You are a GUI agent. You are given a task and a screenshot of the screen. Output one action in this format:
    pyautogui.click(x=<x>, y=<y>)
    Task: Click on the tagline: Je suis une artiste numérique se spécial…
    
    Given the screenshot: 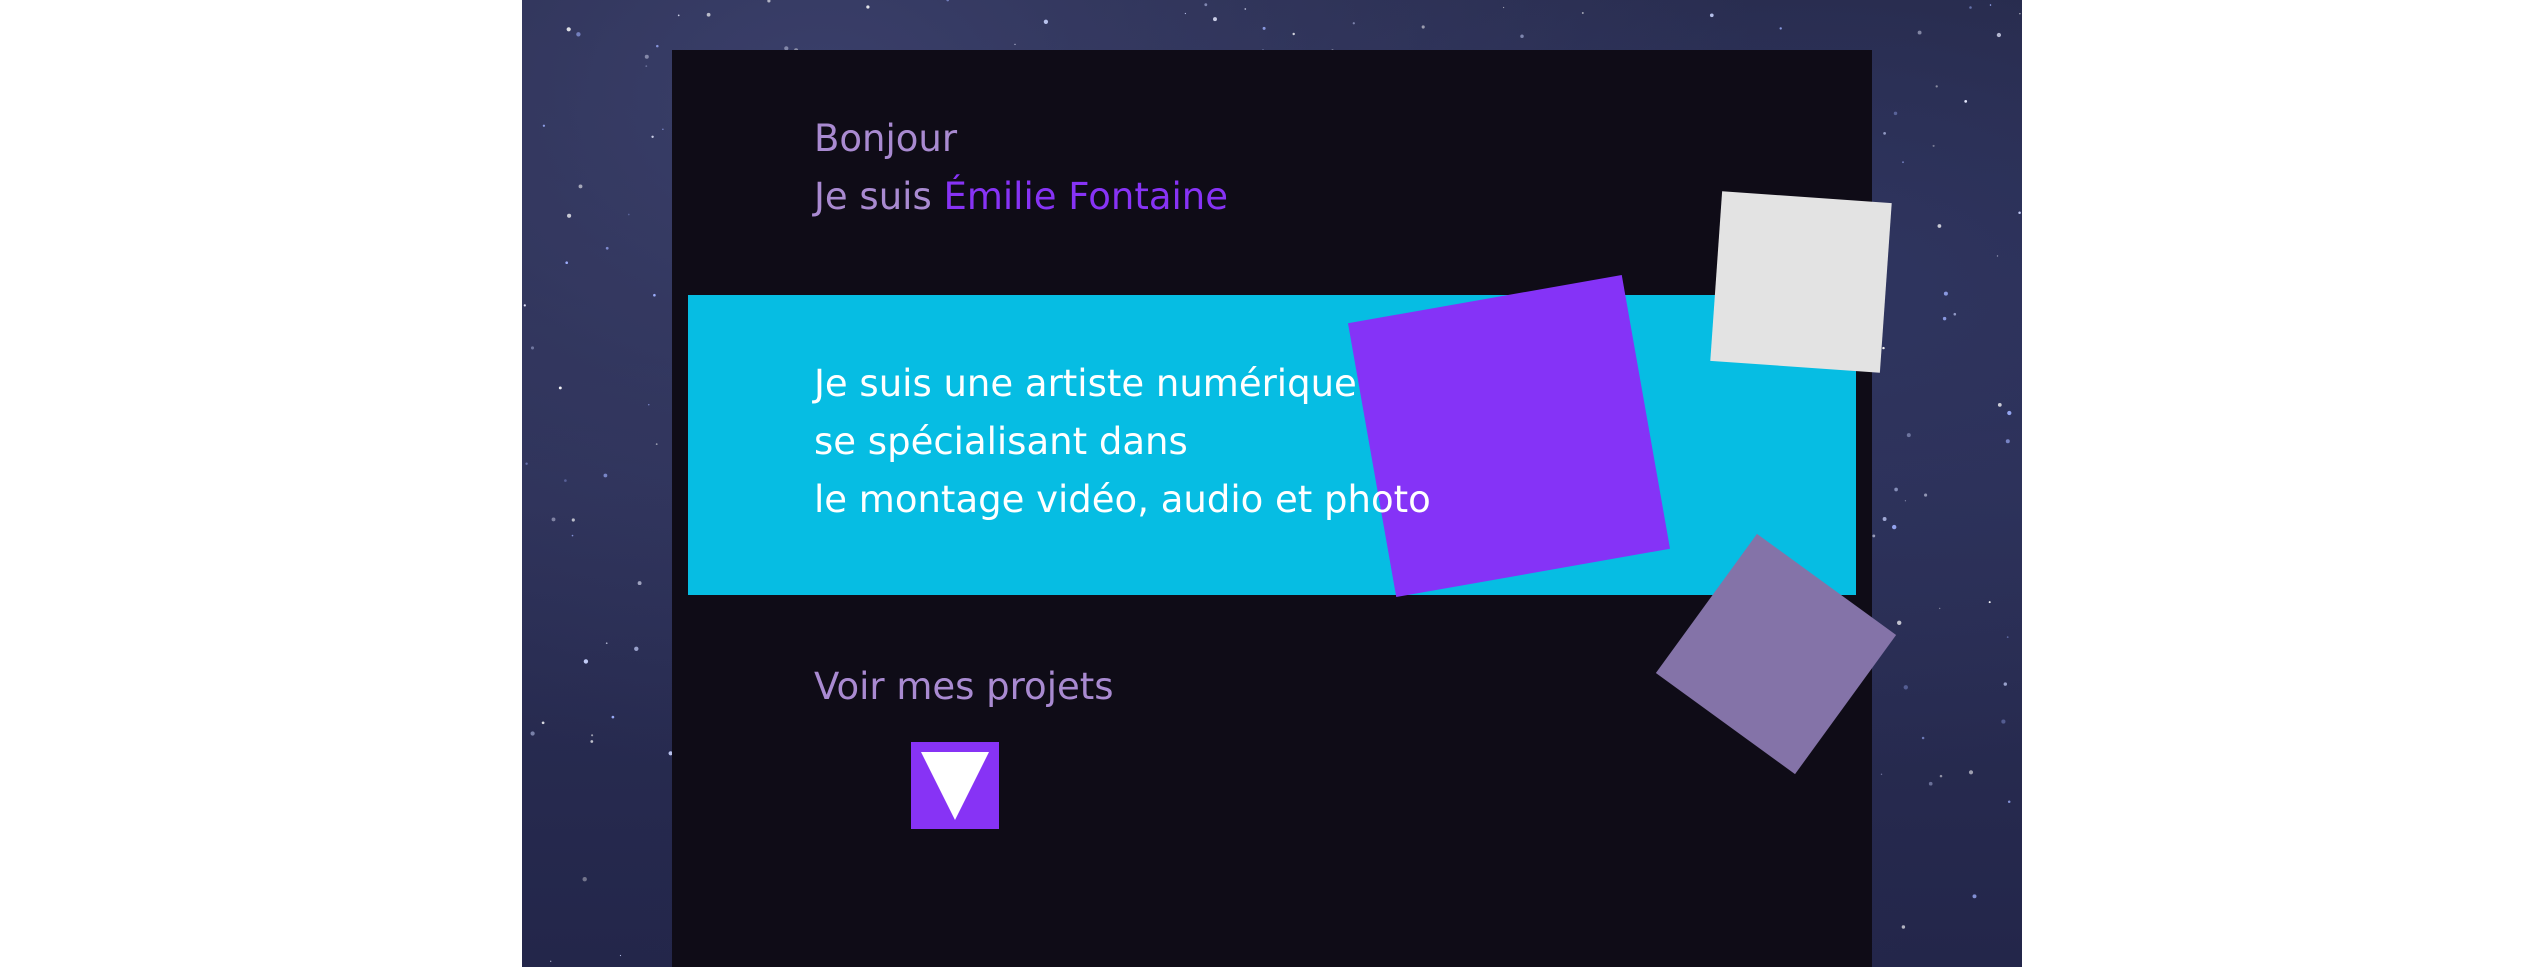 What is the action you would take?
    pyautogui.click(x=1122, y=442)
    